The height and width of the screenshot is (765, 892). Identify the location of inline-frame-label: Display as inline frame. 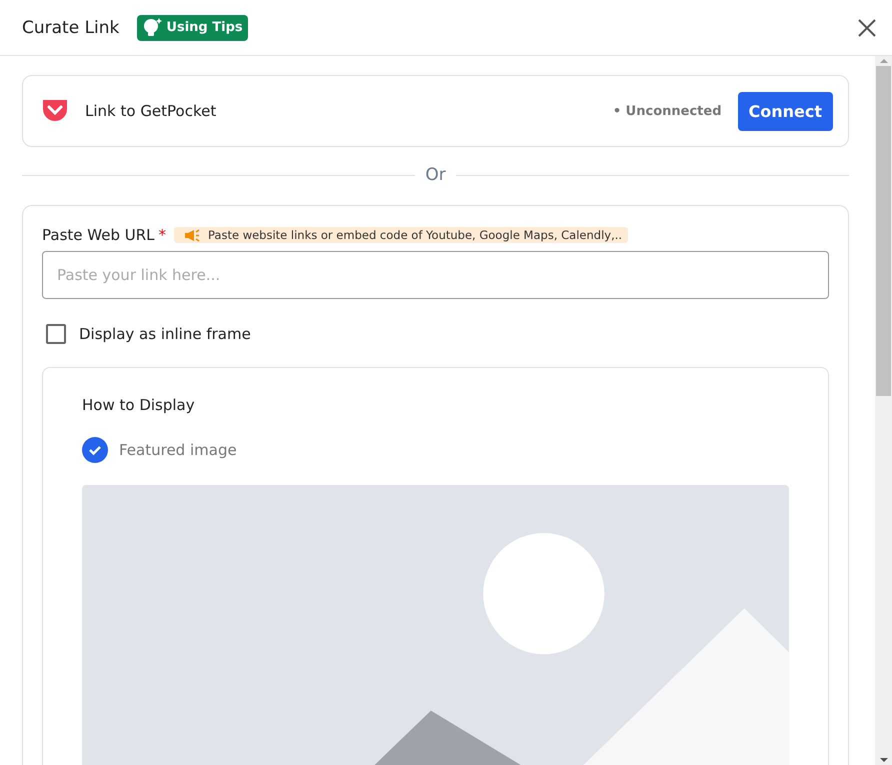
(165, 334).